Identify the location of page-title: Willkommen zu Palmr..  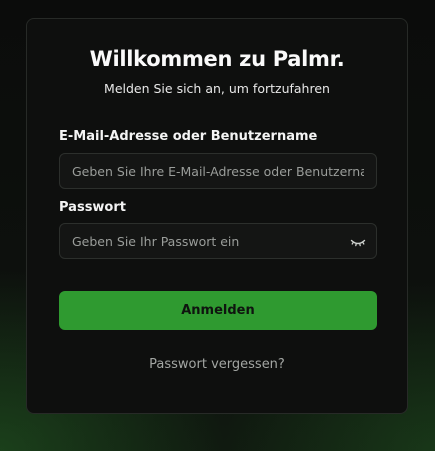
(217, 59).